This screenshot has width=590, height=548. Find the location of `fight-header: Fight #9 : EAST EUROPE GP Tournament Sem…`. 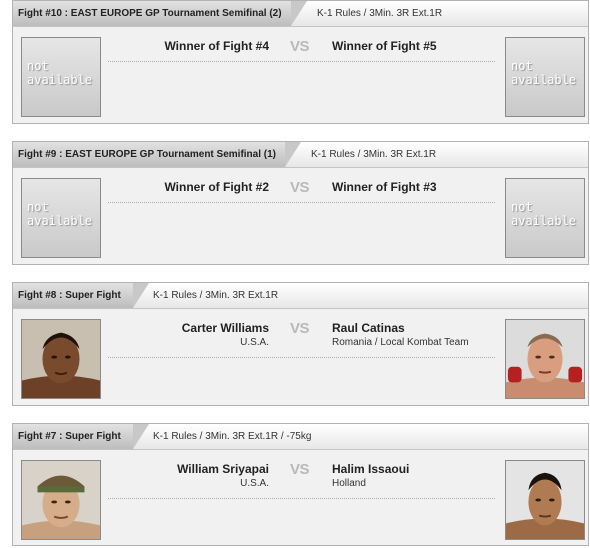

fight-header: Fight #9 : EAST EUROPE GP Tournament Sem… is located at coordinates (300, 155).